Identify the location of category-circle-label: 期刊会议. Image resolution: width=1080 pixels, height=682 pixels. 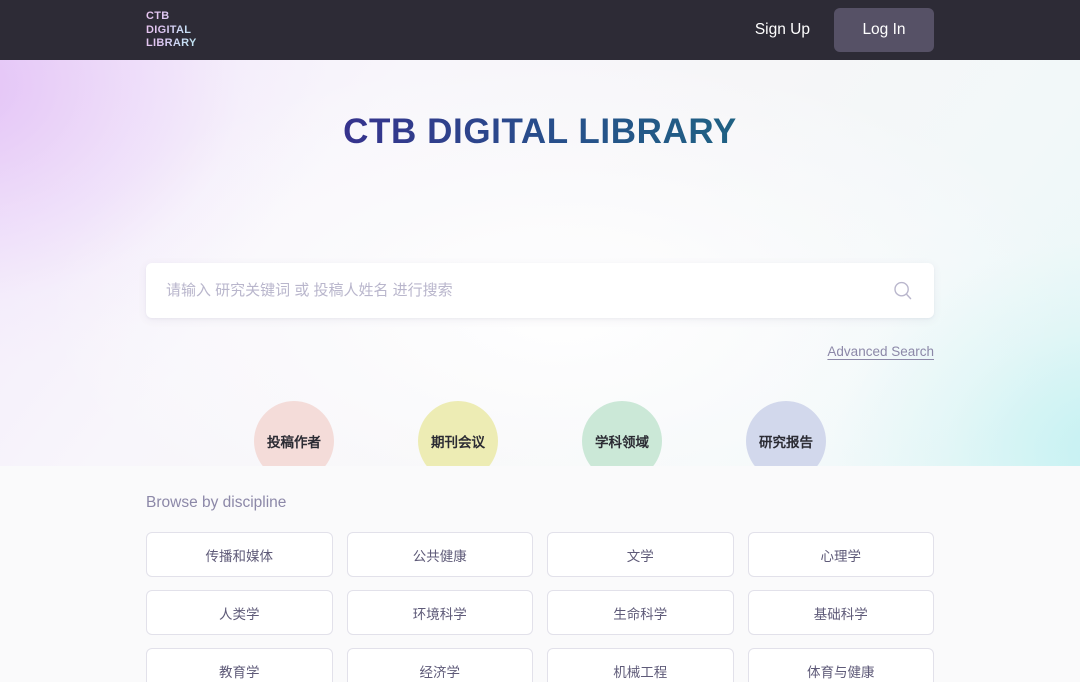
(458, 442).